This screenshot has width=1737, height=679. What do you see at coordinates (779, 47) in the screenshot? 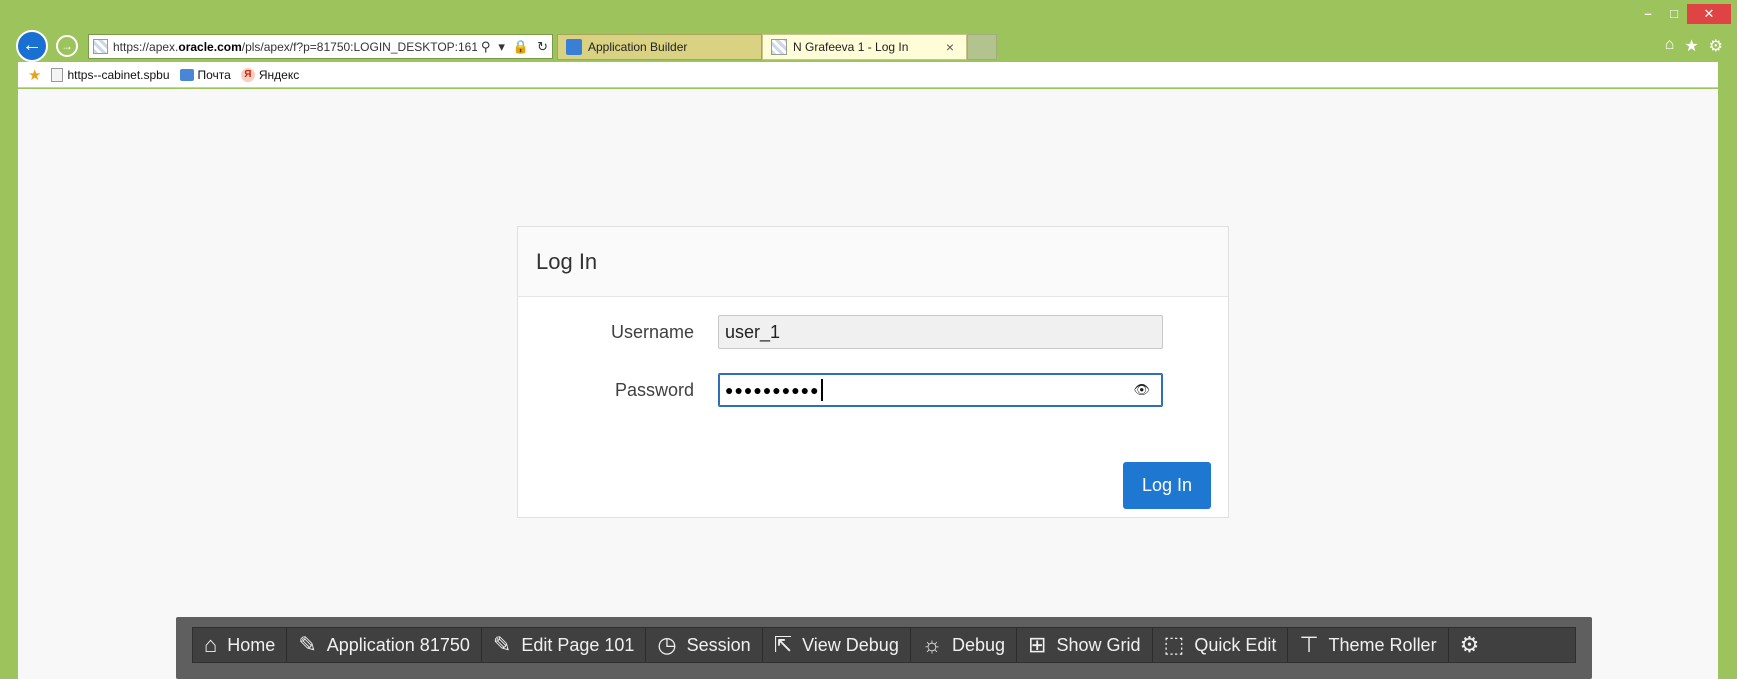
I see `page-favicon-icon` at bounding box center [779, 47].